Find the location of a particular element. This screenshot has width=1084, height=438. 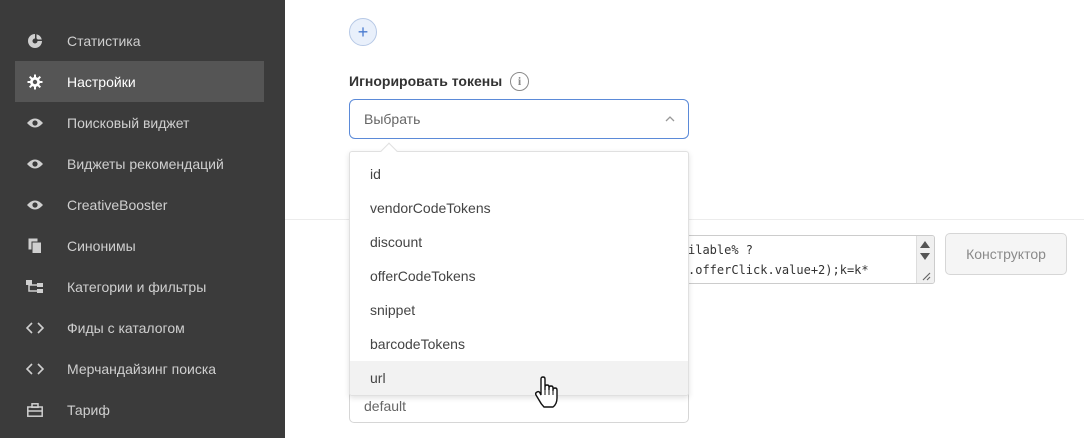

sidebar-item-synonyms: Синонимы is located at coordinates (139, 245).